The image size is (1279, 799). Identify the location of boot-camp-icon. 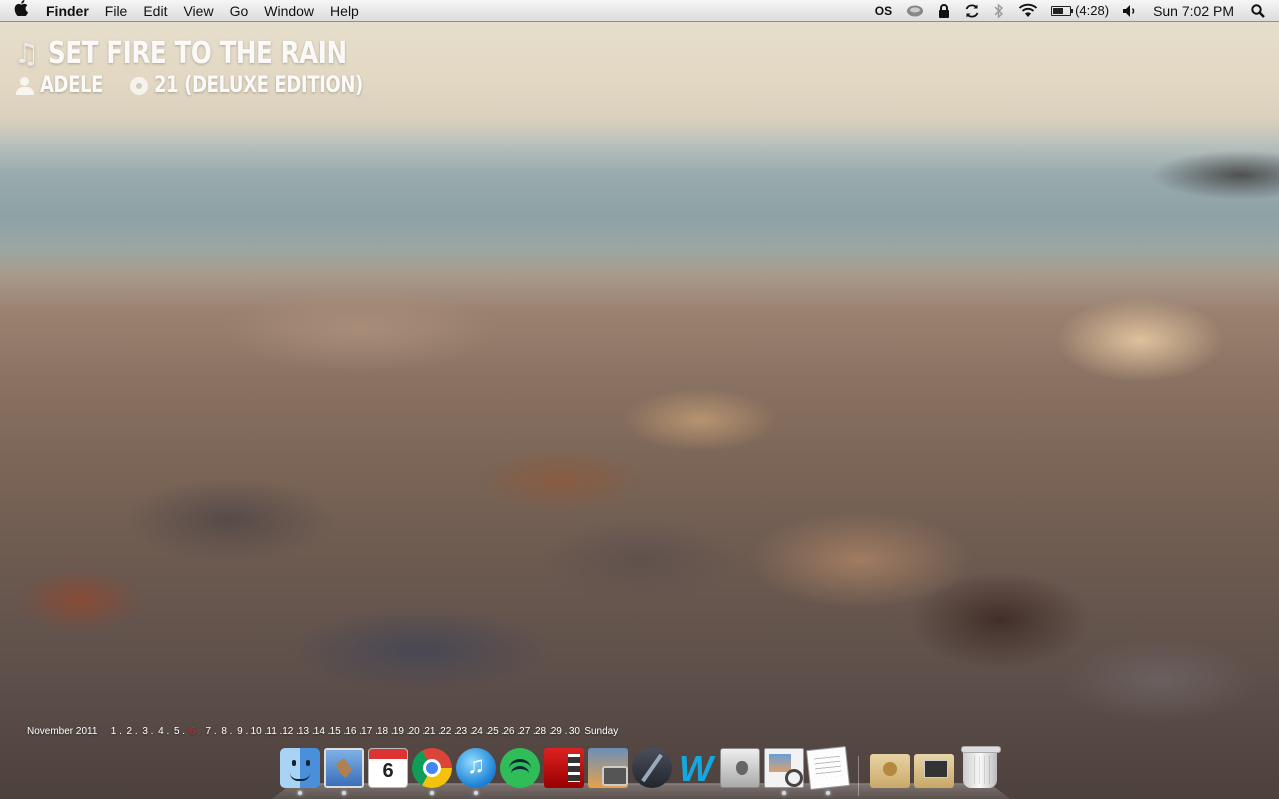
(740, 768).